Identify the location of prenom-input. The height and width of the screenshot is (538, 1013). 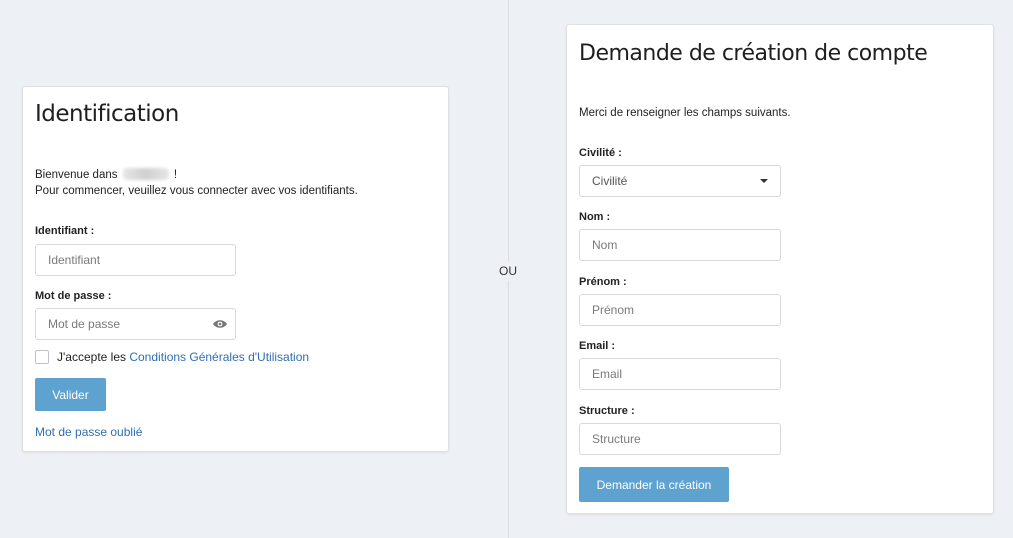
(680, 310).